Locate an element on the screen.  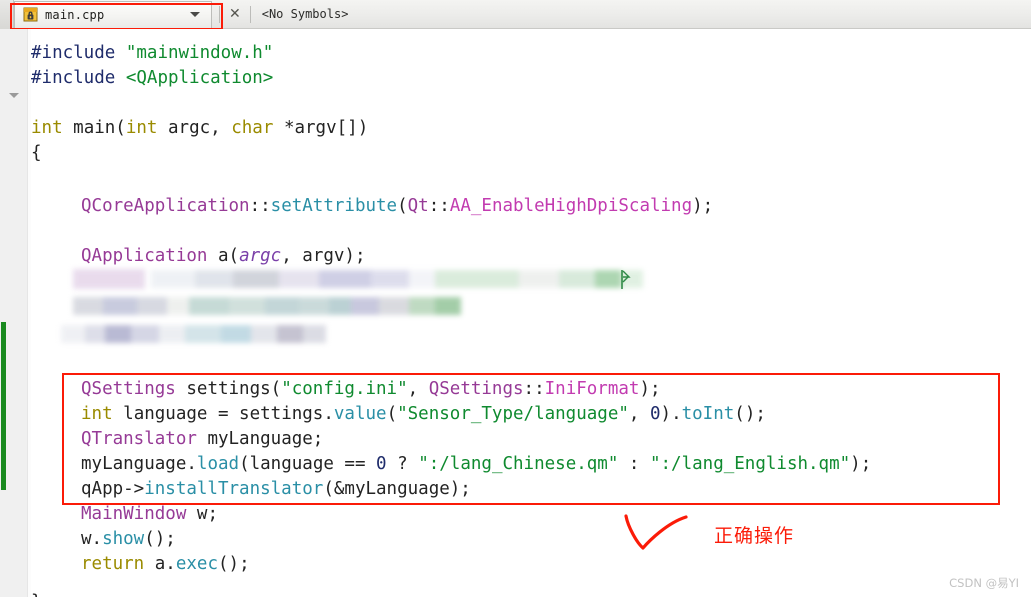
tab-bar-left-stub is located at coordinates (7, 14).